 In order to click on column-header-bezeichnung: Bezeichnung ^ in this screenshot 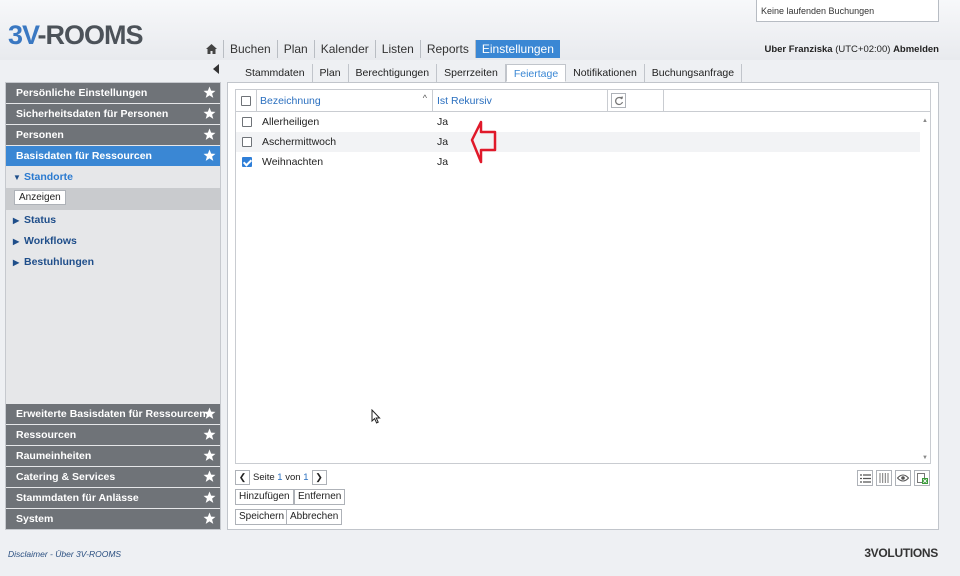, I will do `click(345, 100)`.